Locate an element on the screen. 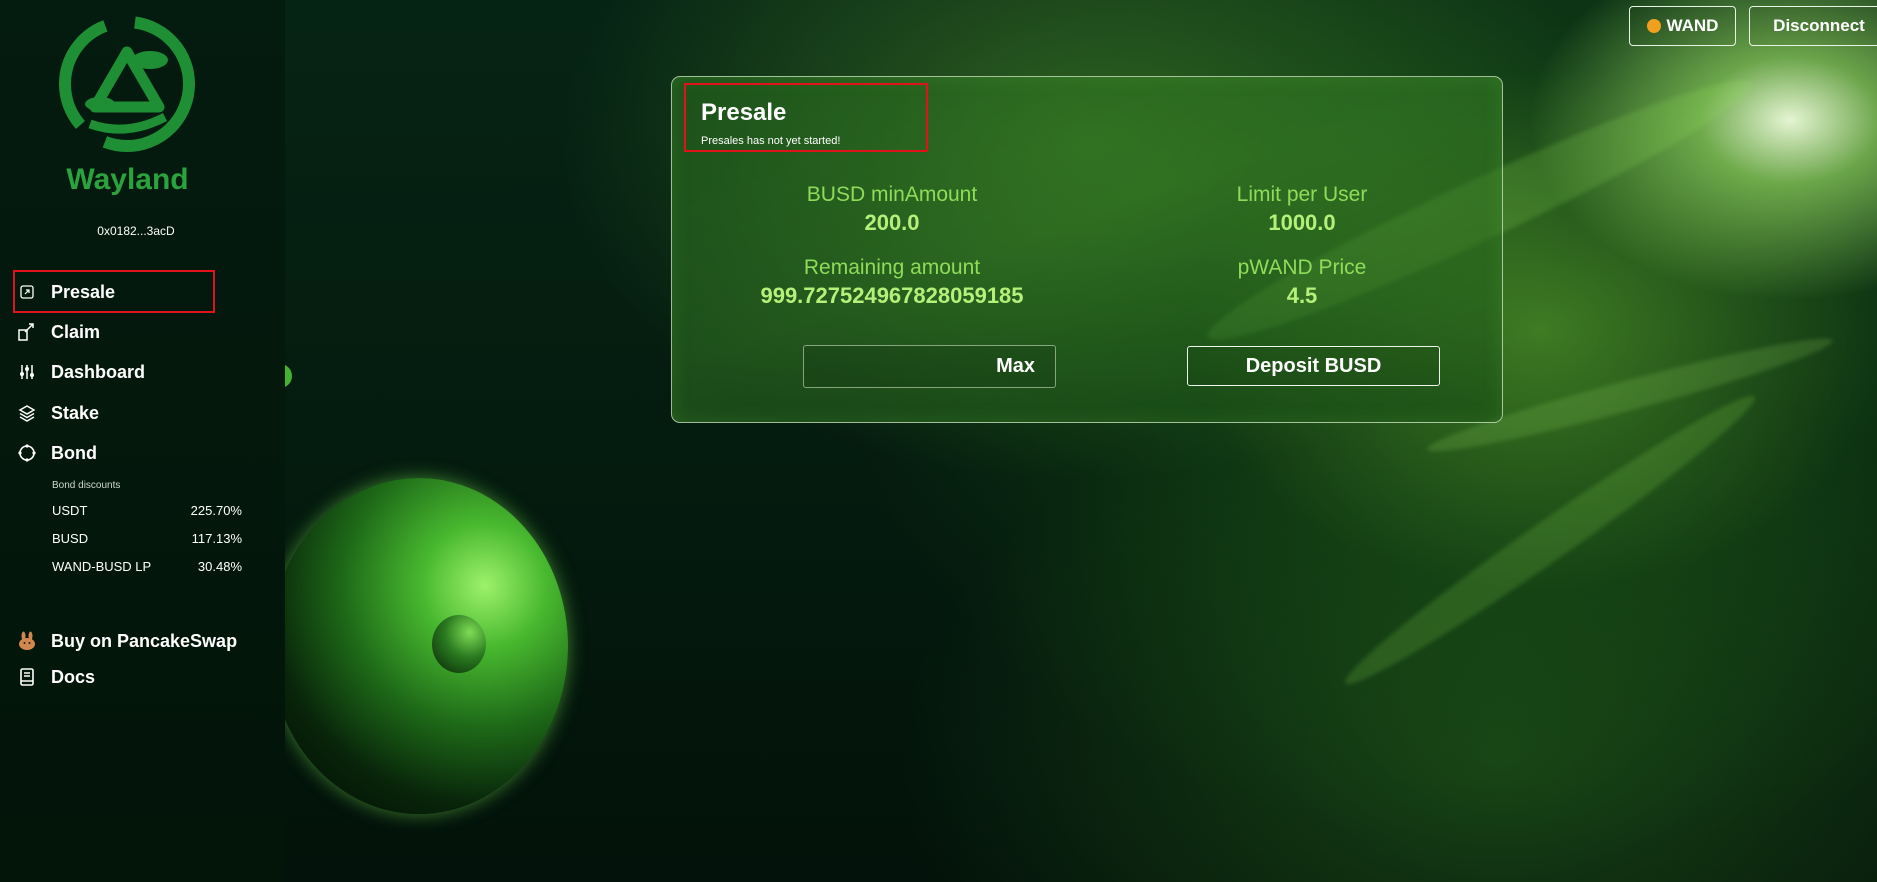  token-wand-button: WAND is located at coordinates (1682, 26).